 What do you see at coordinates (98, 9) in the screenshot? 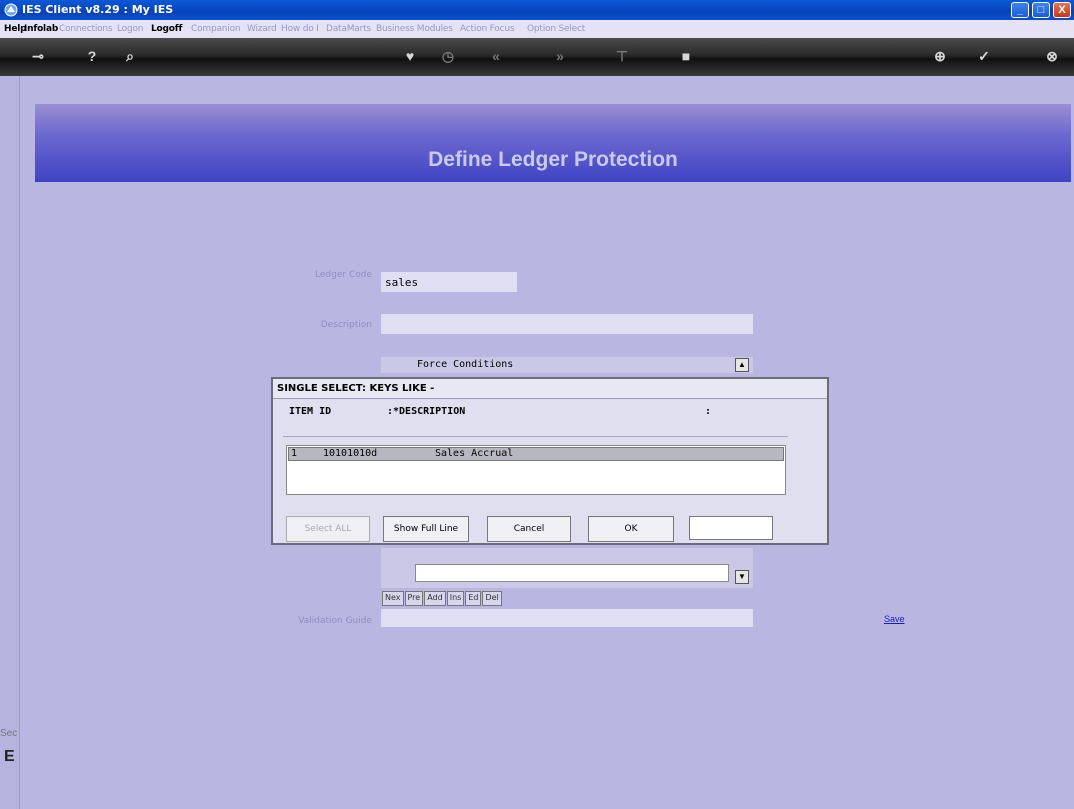
I see `window-title: IES Client v8.29 : My IES` at bounding box center [98, 9].